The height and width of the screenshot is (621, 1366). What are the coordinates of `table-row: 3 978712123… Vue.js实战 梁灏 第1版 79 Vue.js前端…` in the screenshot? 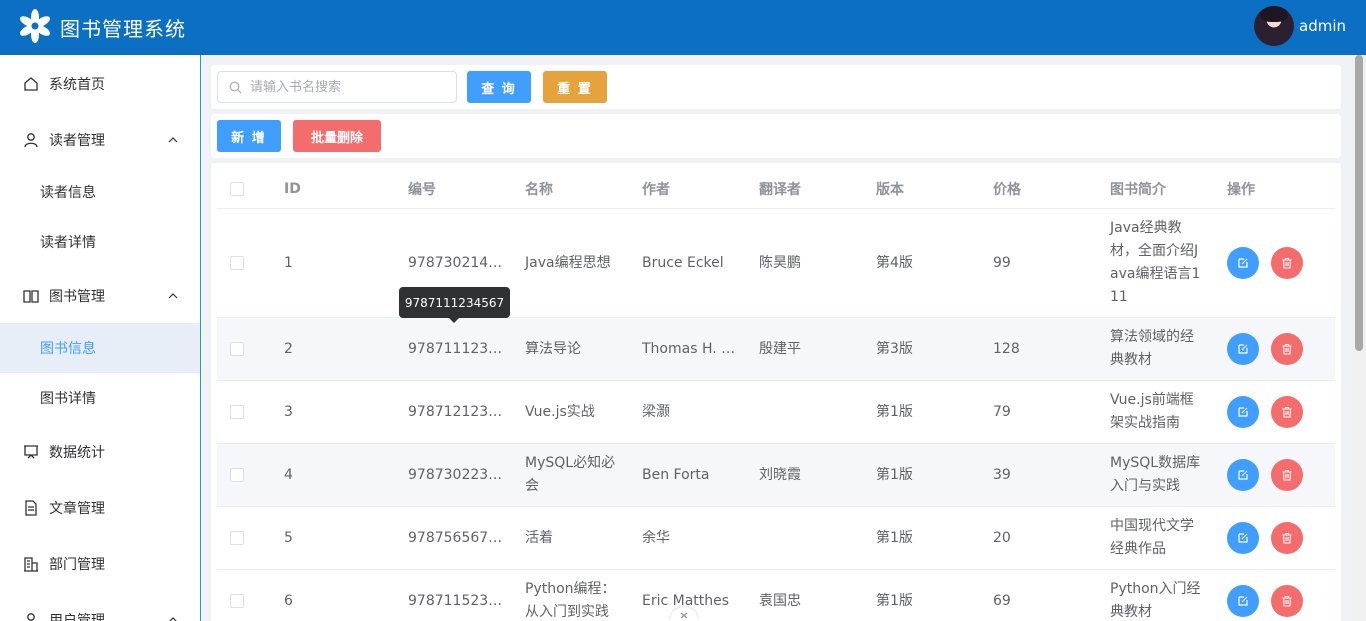 It's located at (776, 412).